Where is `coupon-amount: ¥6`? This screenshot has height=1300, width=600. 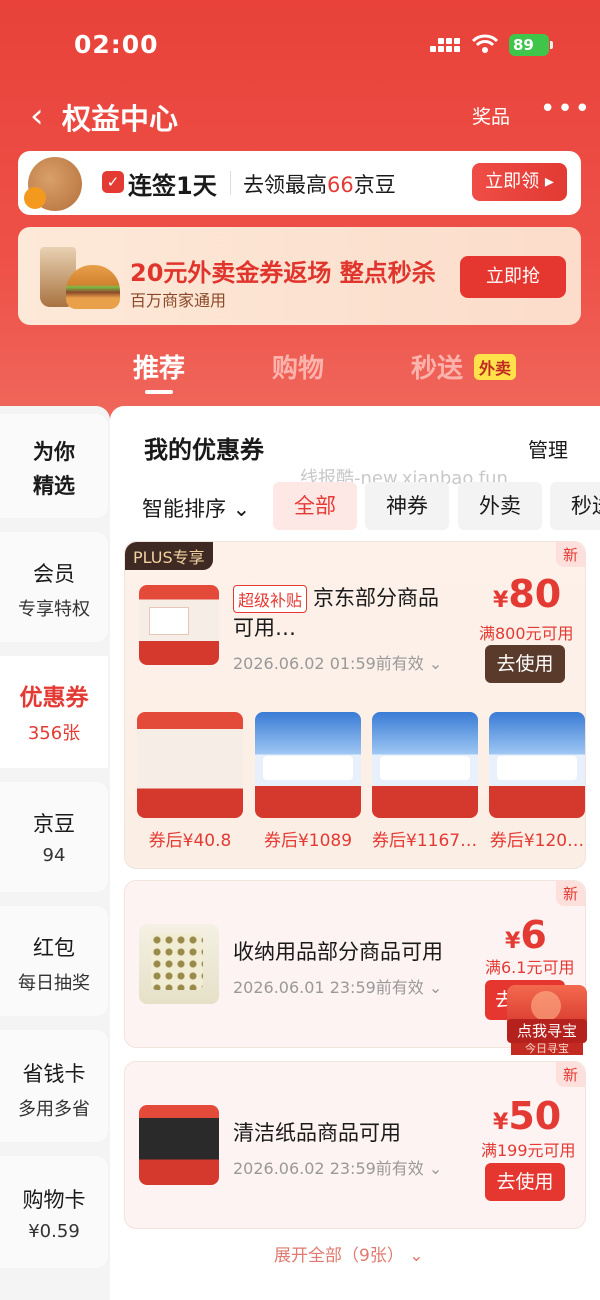 coupon-amount: ¥6 is located at coordinates (526, 935).